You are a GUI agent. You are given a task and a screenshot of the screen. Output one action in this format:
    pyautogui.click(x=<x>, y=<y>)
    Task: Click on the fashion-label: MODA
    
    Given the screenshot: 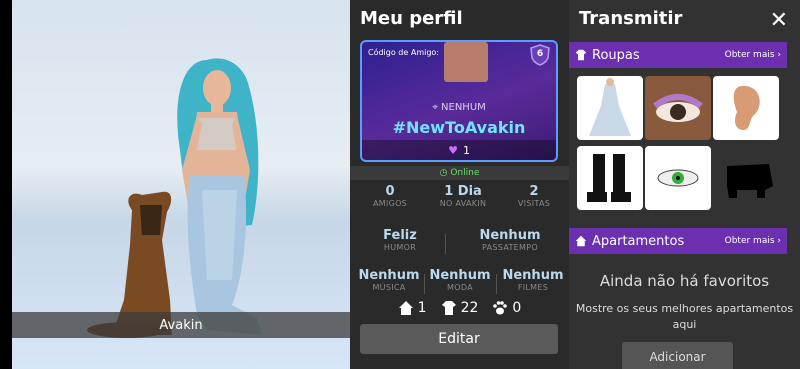 What is the action you would take?
    pyautogui.click(x=460, y=287)
    